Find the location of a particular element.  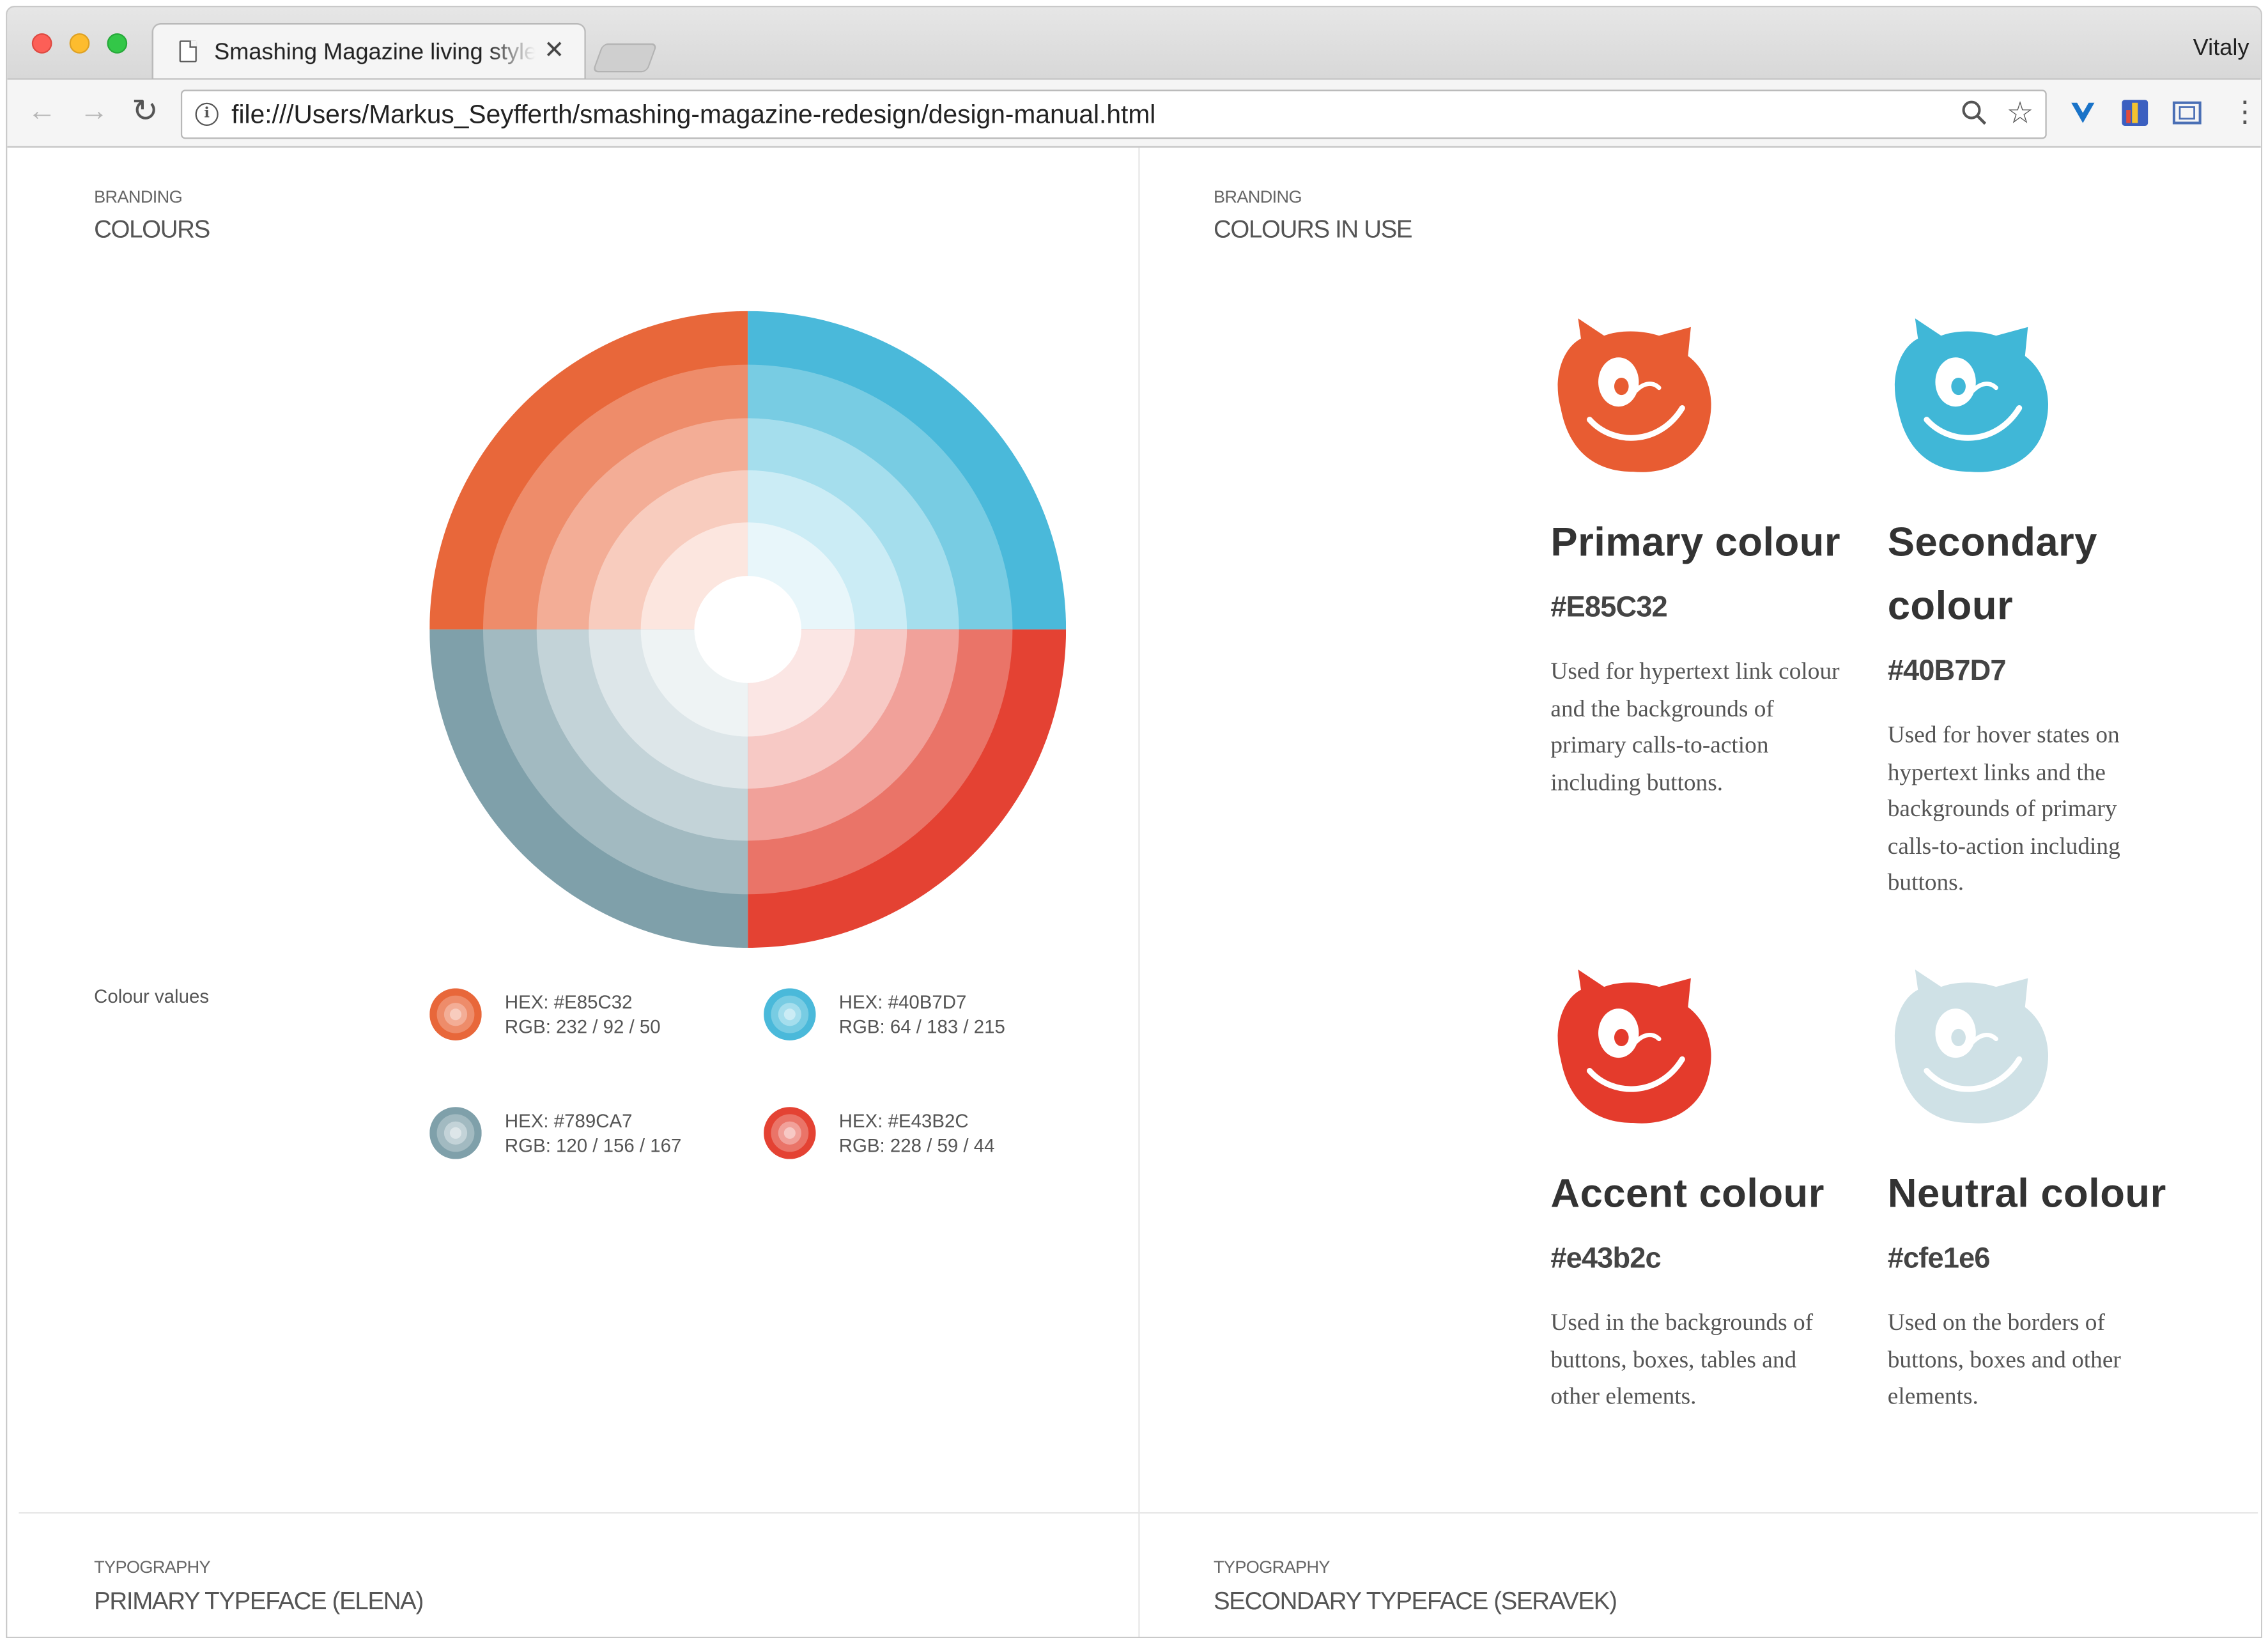

swatch-hex: HEX: #E43B2C is located at coordinates (904, 1120).